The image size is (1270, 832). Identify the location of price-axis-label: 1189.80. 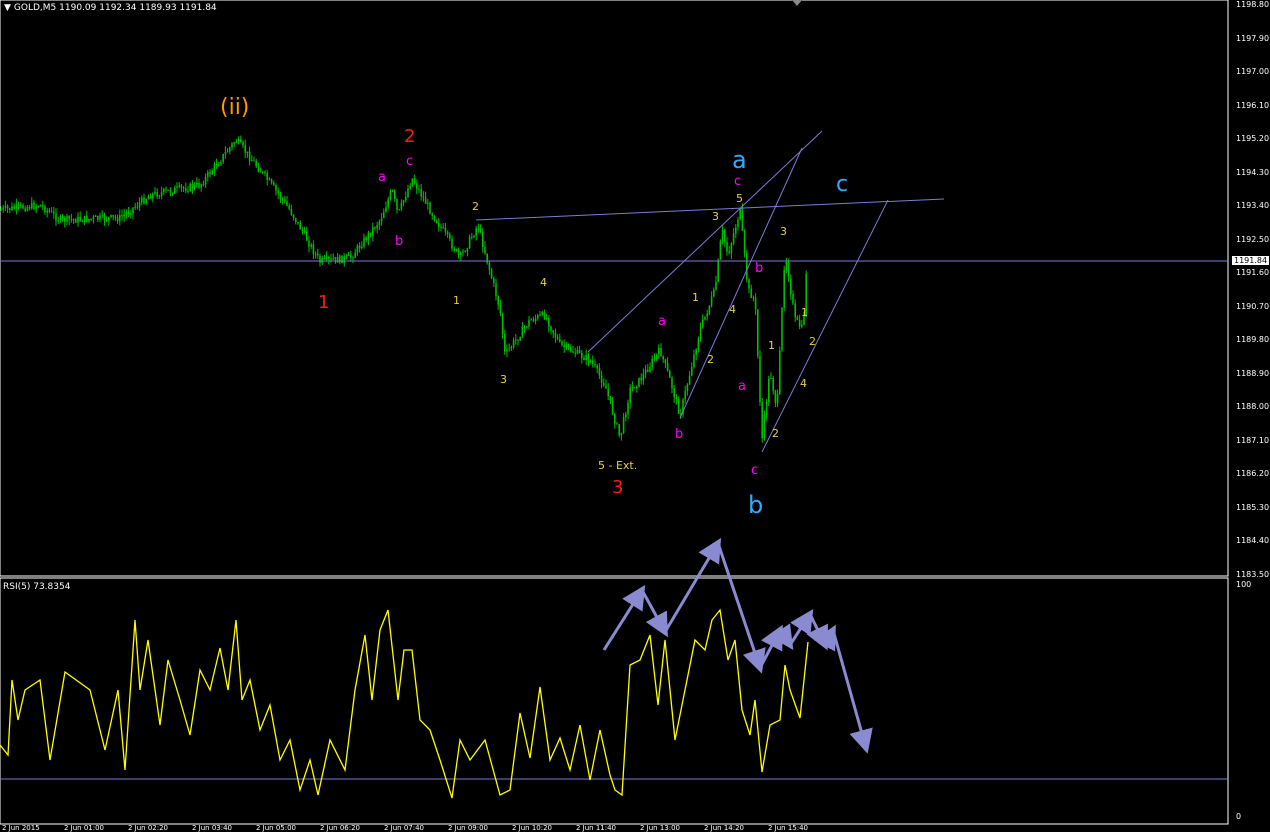
(1253, 339).